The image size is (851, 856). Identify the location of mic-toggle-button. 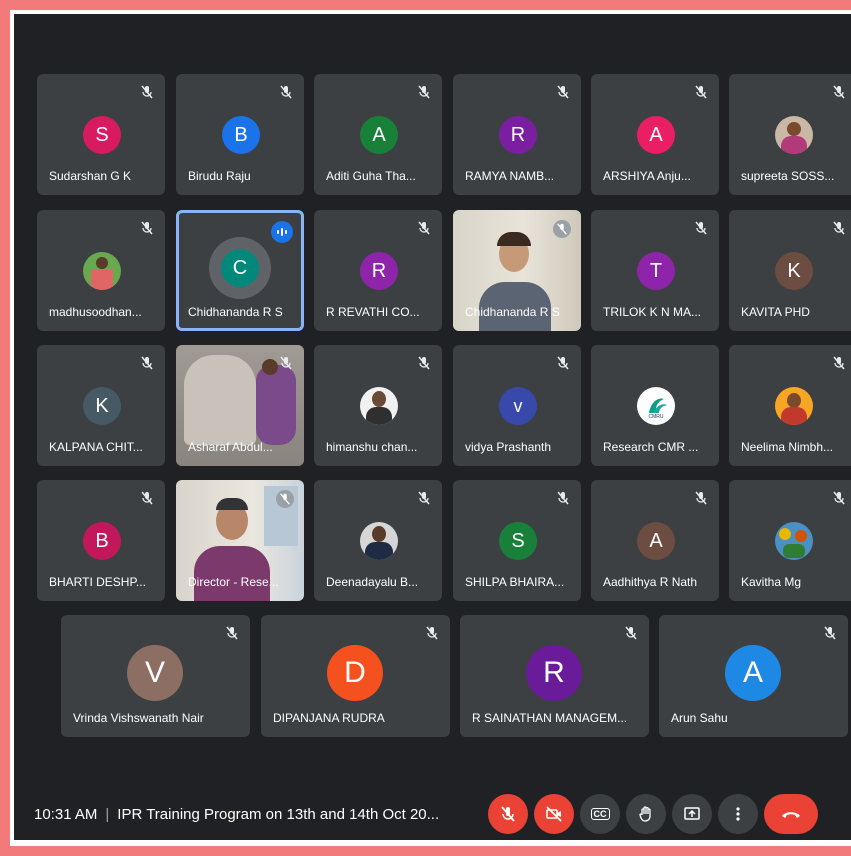
(508, 814).